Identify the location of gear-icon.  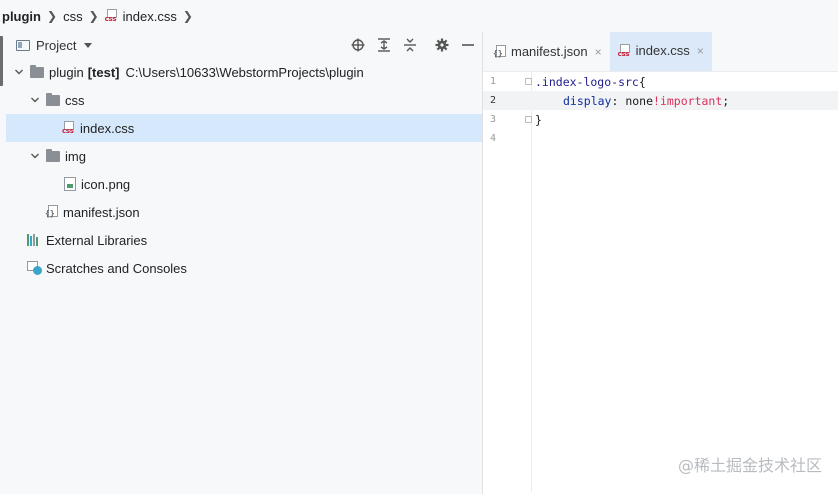
(442, 45).